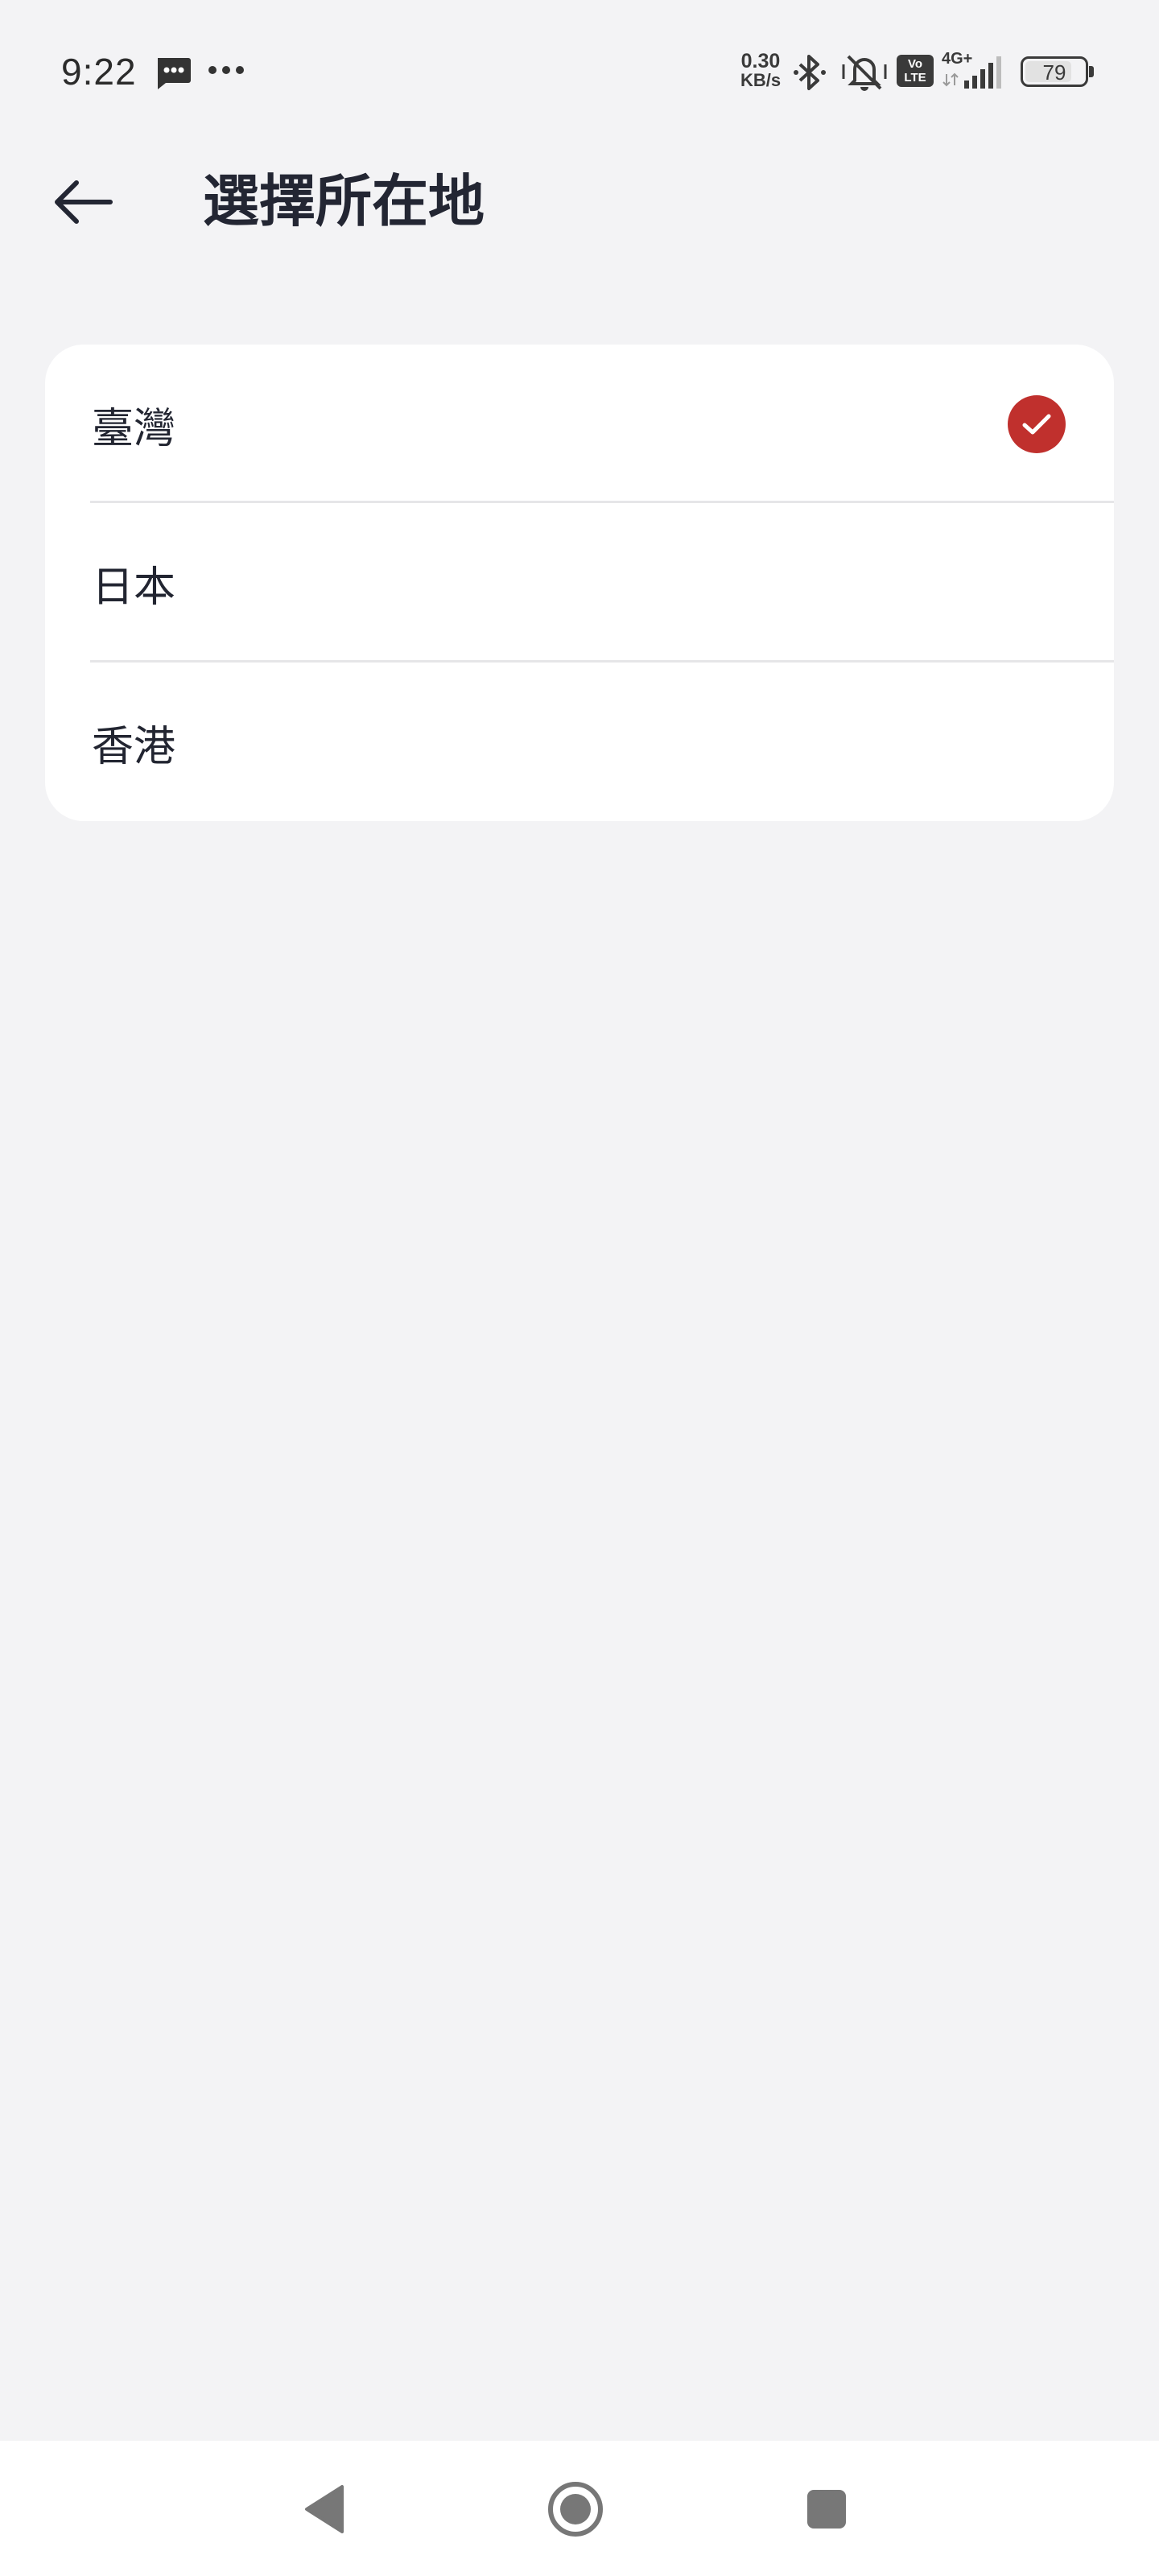 The image size is (1159, 2576). What do you see at coordinates (226, 70) in the screenshot?
I see `more-notifications-icon` at bounding box center [226, 70].